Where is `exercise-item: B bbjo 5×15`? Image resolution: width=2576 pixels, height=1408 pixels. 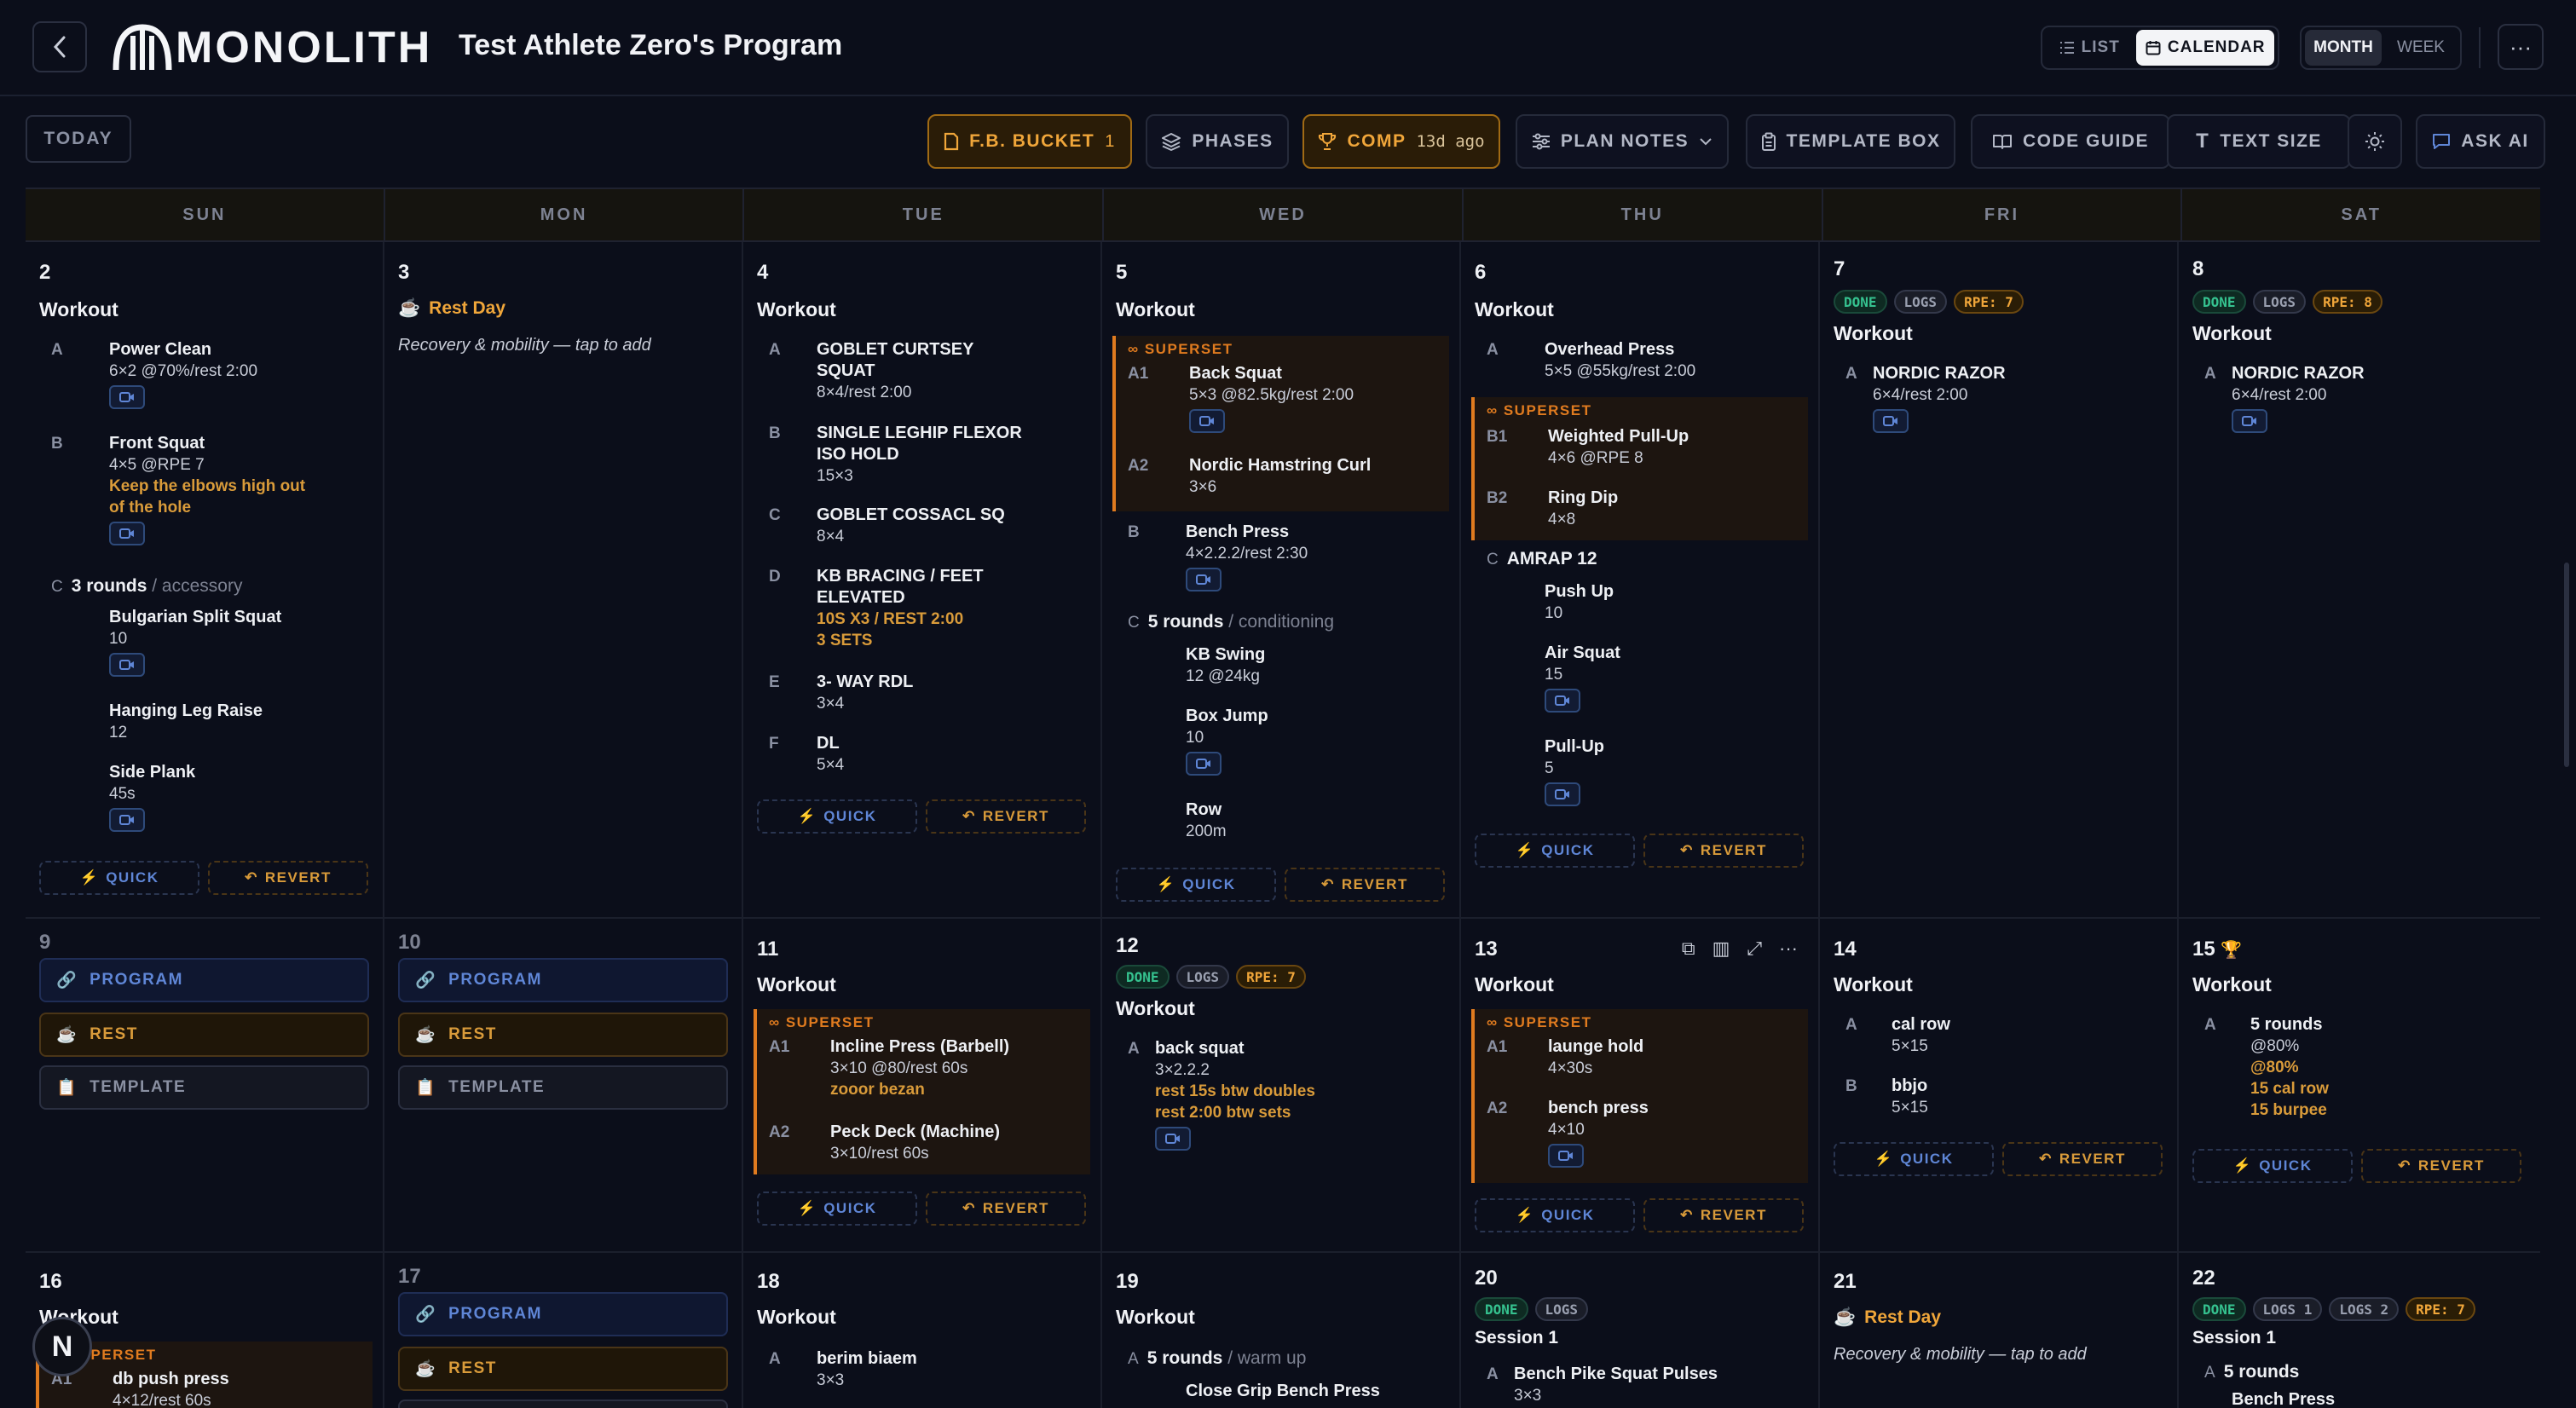
exercise-item: B bbjo 5×15 is located at coordinates (1998, 1099).